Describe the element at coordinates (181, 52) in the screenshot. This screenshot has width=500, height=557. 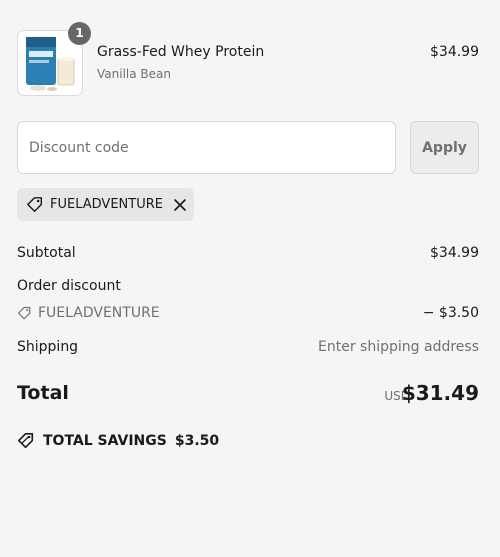
I see `product-name: Grass-Fed Whey Protein` at that location.